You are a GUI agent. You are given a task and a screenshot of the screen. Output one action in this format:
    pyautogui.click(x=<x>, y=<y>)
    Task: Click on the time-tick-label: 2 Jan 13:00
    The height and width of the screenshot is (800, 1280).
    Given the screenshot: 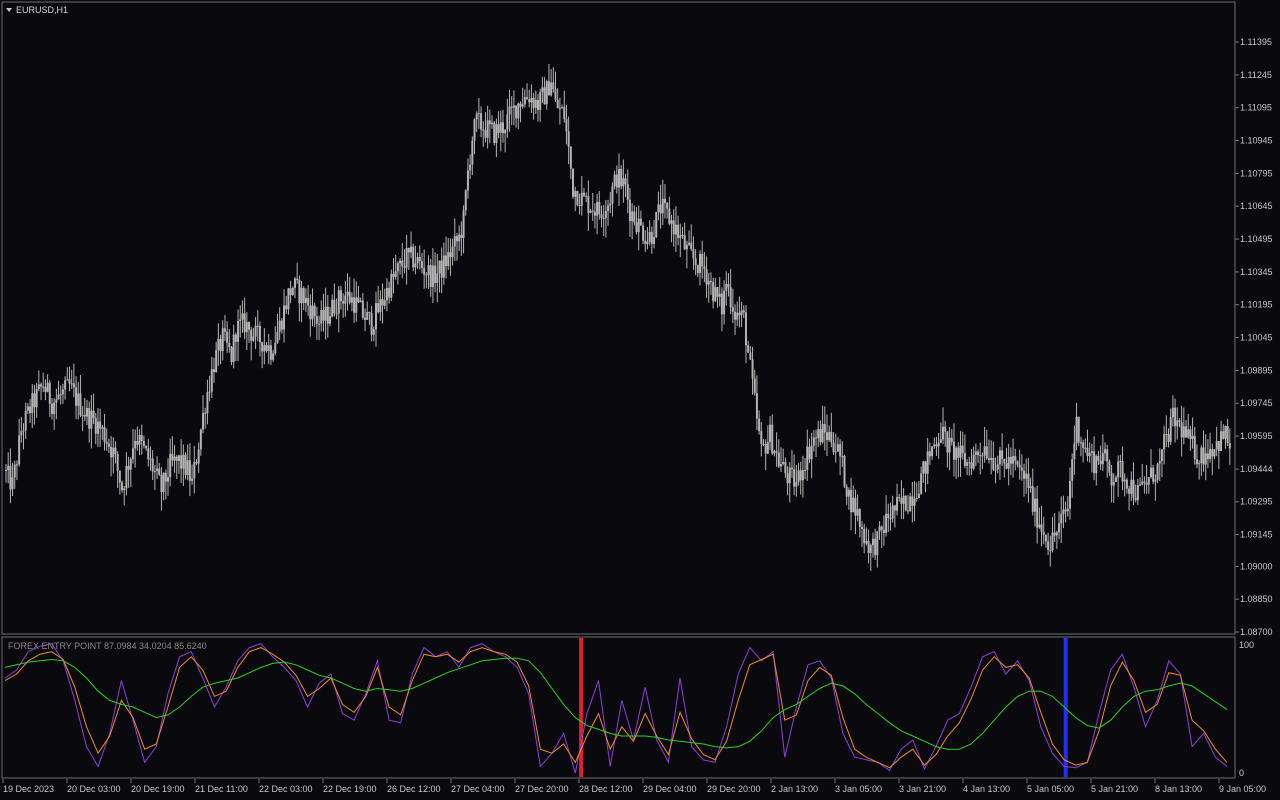 What is the action you would take?
    pyautogui.click(x=794, y=789)
    